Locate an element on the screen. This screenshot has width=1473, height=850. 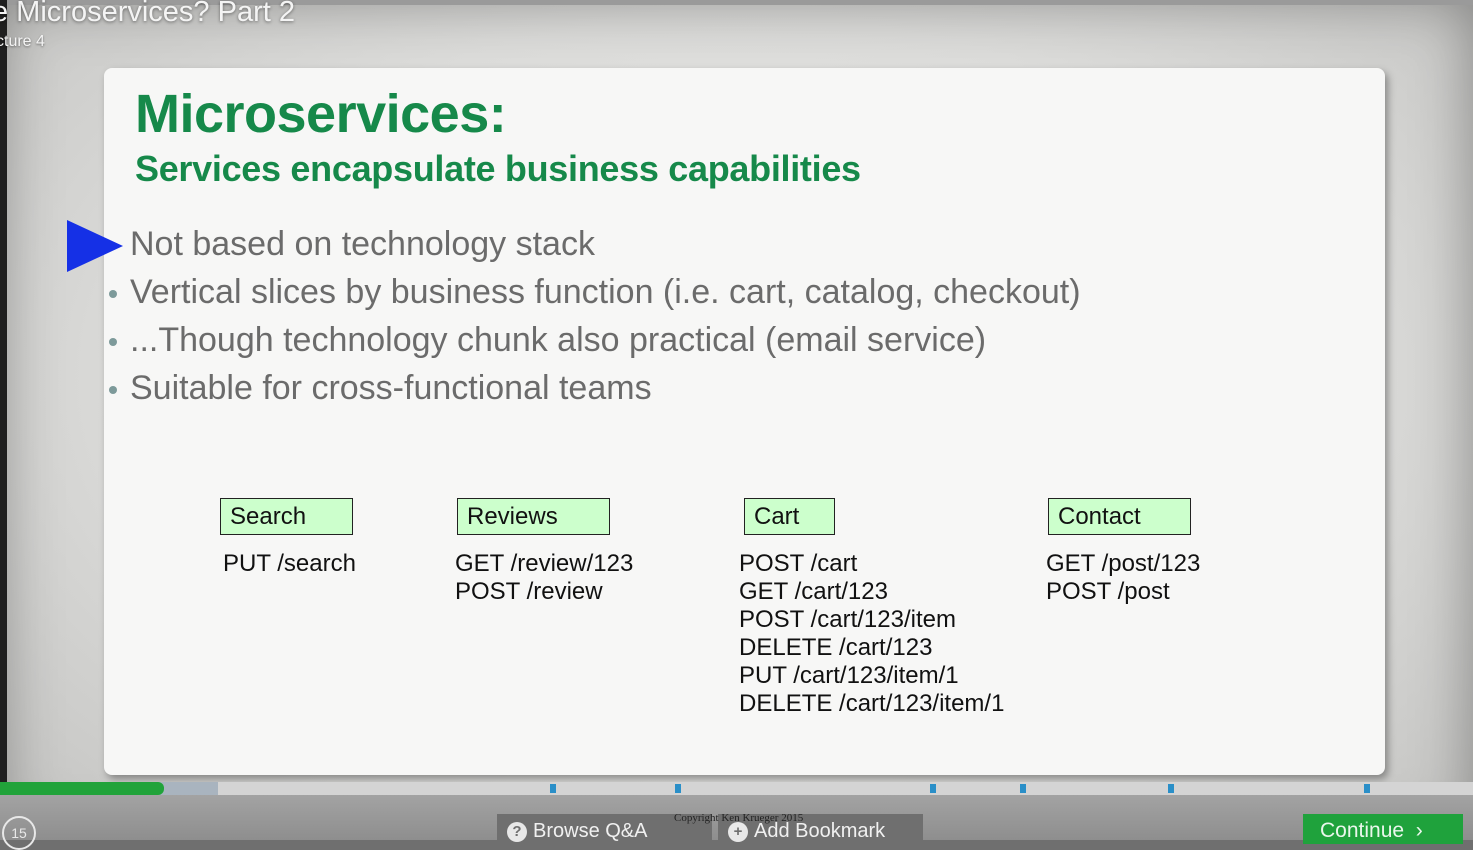
endpoint: GET /cart/123 is located at coordinates (813, 591).